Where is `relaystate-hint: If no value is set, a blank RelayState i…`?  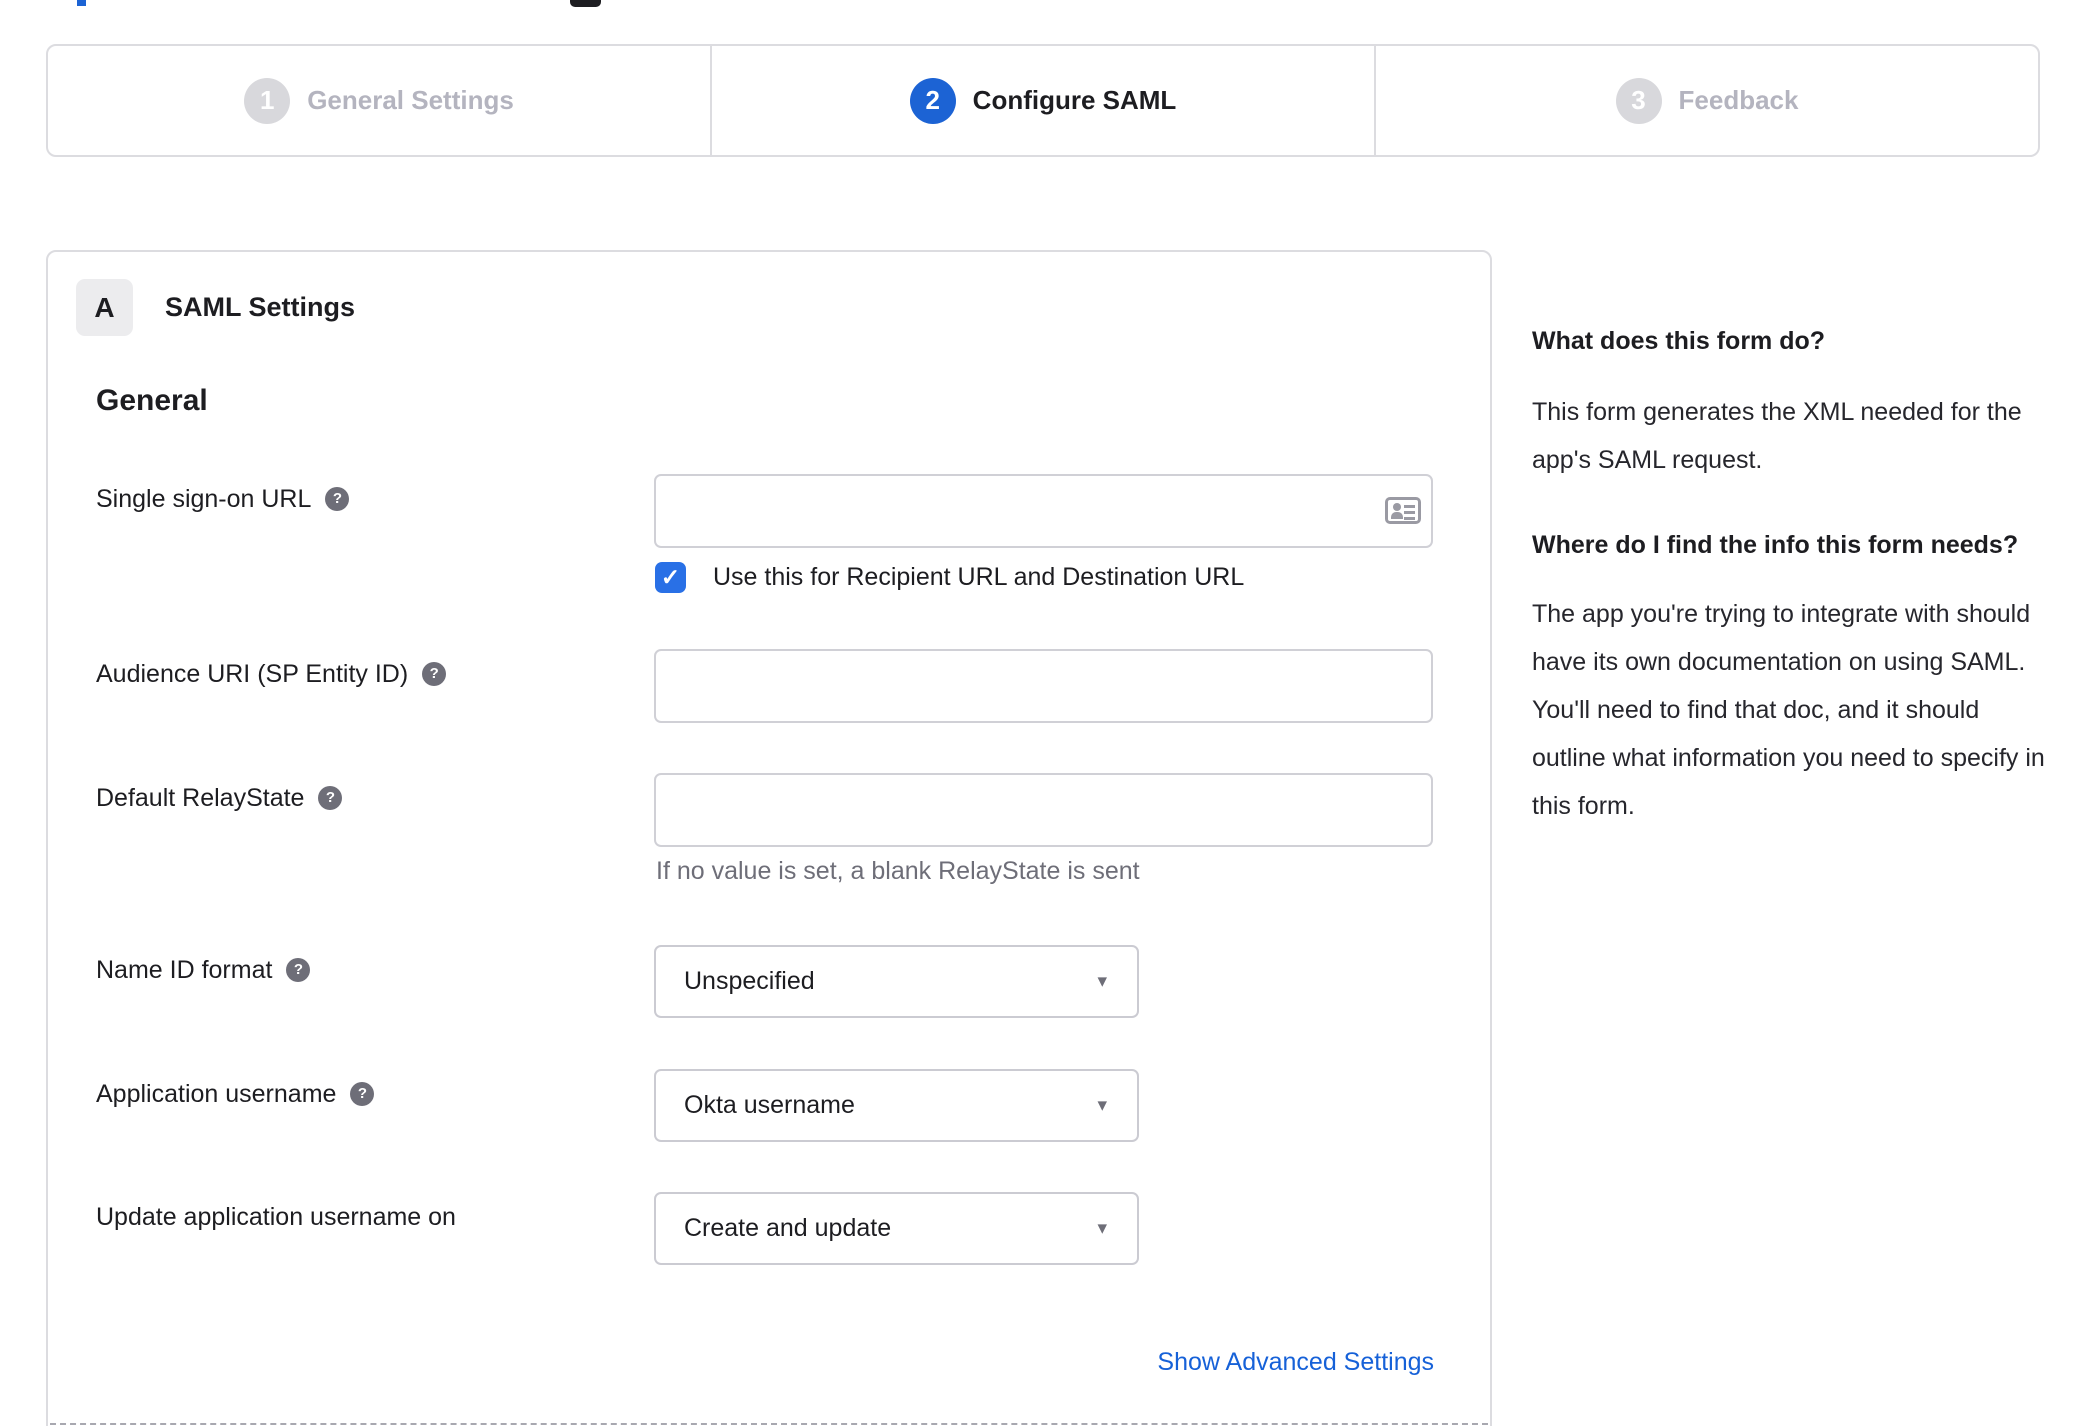
relaystate-hint: If no value is set, a blank RelayState i… is located at coordinates (898, 871).